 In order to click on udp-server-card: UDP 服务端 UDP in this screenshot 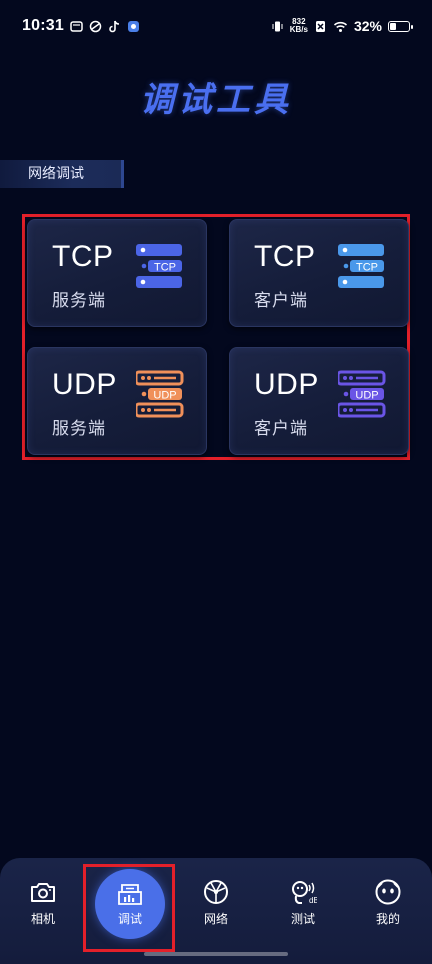, I will do `click(117, 401)`.